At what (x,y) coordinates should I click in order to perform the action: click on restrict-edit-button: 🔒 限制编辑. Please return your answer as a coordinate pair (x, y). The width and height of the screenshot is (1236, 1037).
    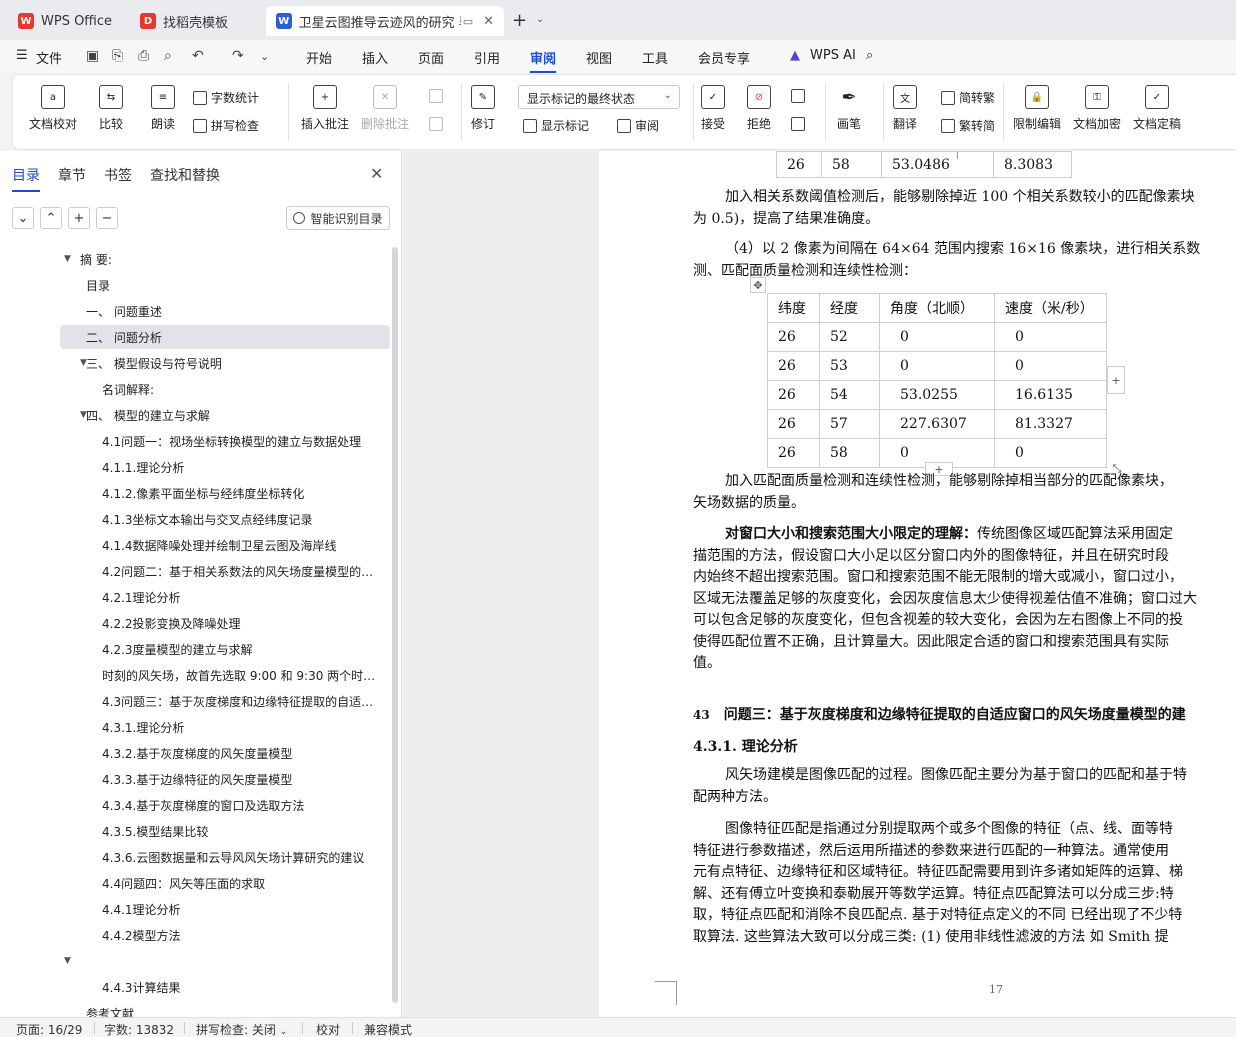
    Looking at the image, I should click on (1037, 108).